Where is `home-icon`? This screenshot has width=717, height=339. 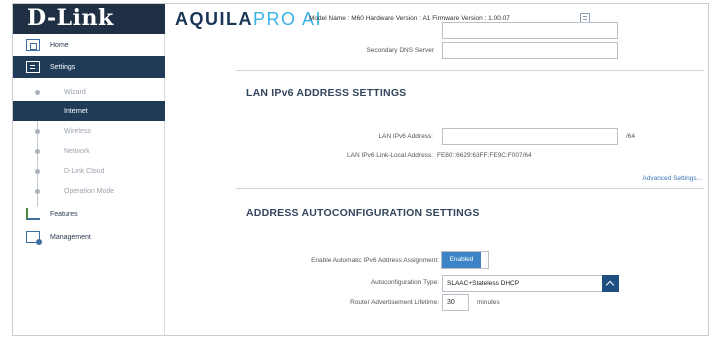 home-icon is located at coordinates (33, 45).